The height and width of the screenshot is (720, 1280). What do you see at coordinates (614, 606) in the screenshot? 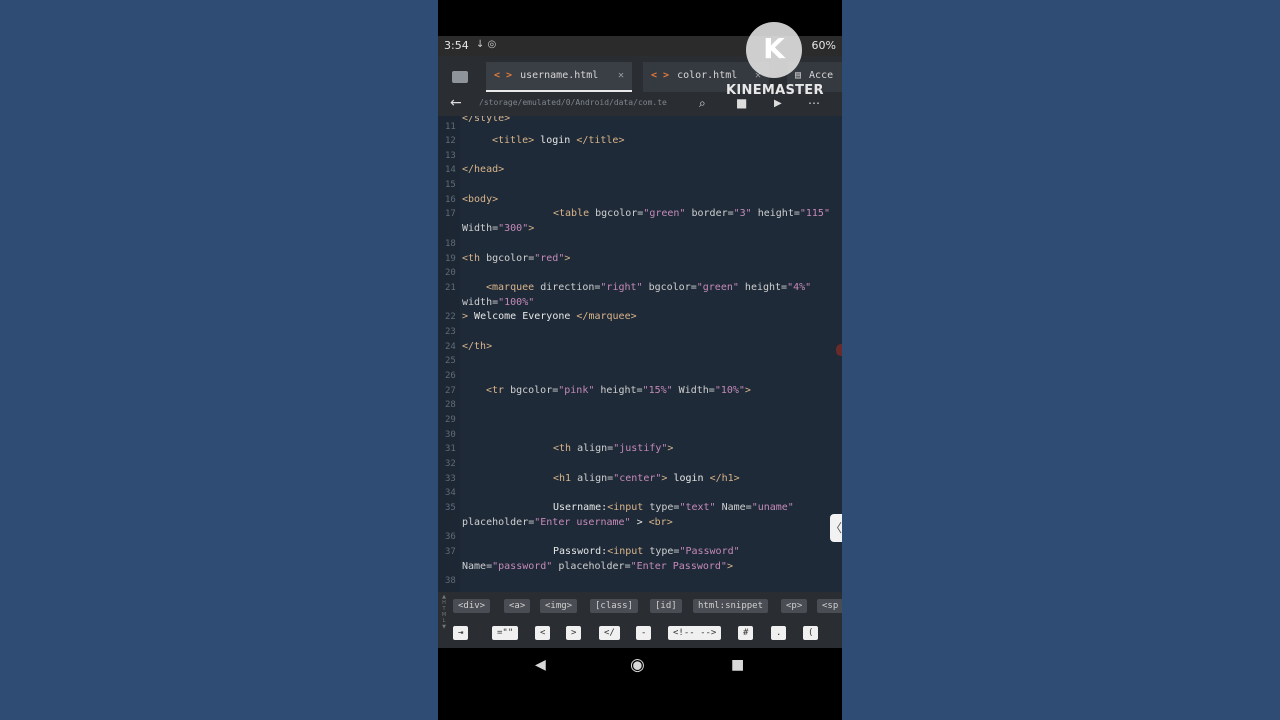
I see `snippet-chip: [class]` at bounding box center [614, 606].